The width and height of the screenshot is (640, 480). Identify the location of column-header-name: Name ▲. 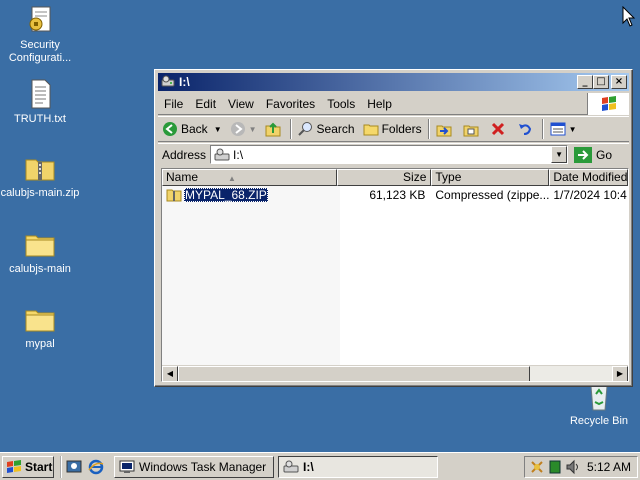
(249, 177).